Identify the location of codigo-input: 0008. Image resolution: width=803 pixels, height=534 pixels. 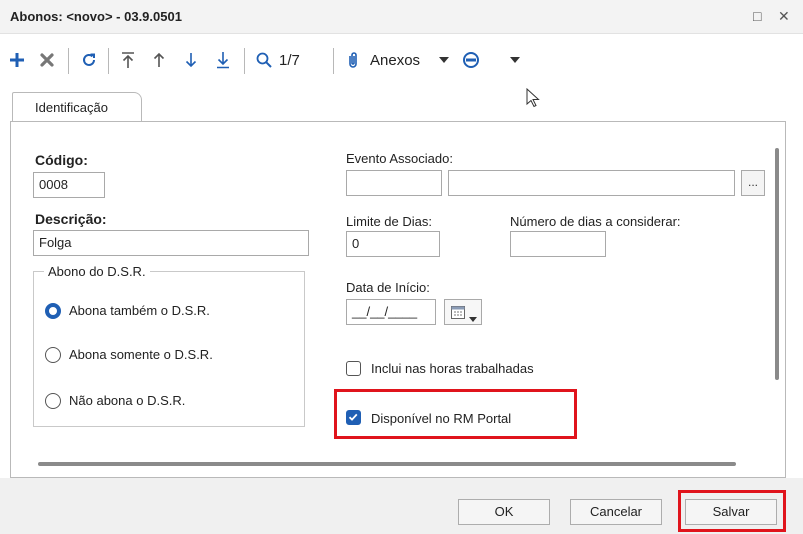
(69, 185).